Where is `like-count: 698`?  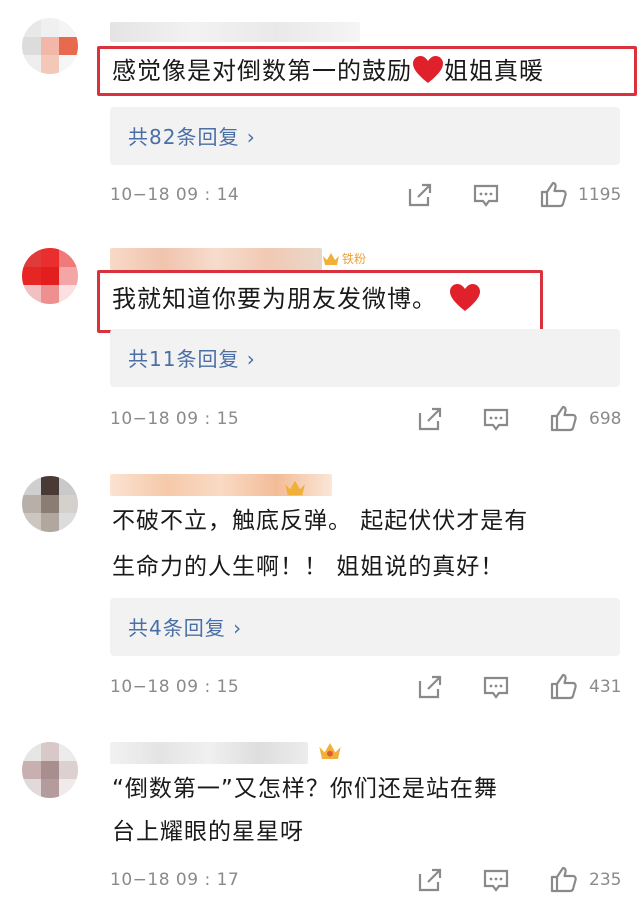
like-count: 698 is located at coordinates (605, 419).